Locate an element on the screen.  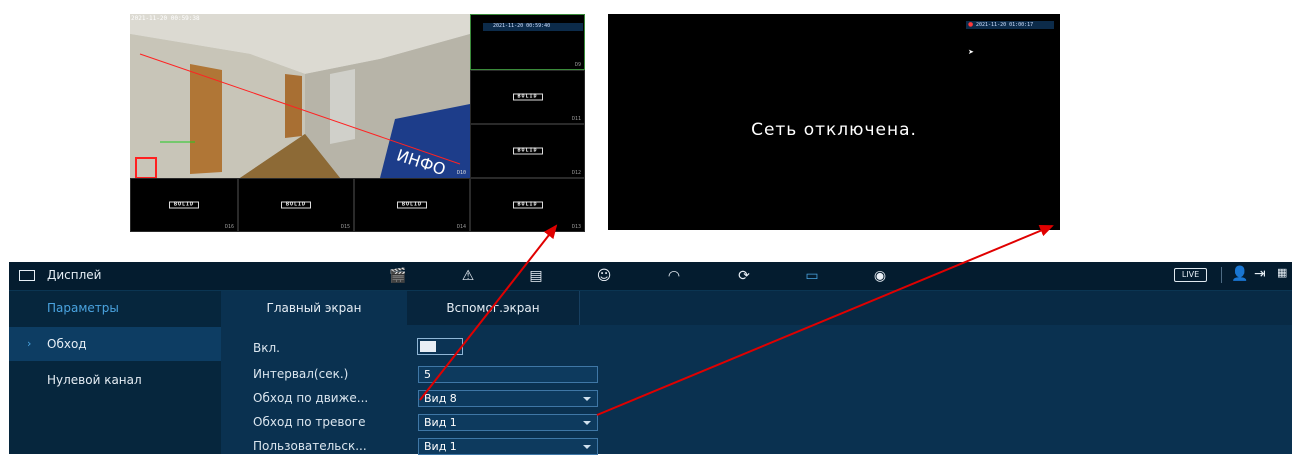
sidebar-item-label: Параметры is located at coordinates (83, 308).